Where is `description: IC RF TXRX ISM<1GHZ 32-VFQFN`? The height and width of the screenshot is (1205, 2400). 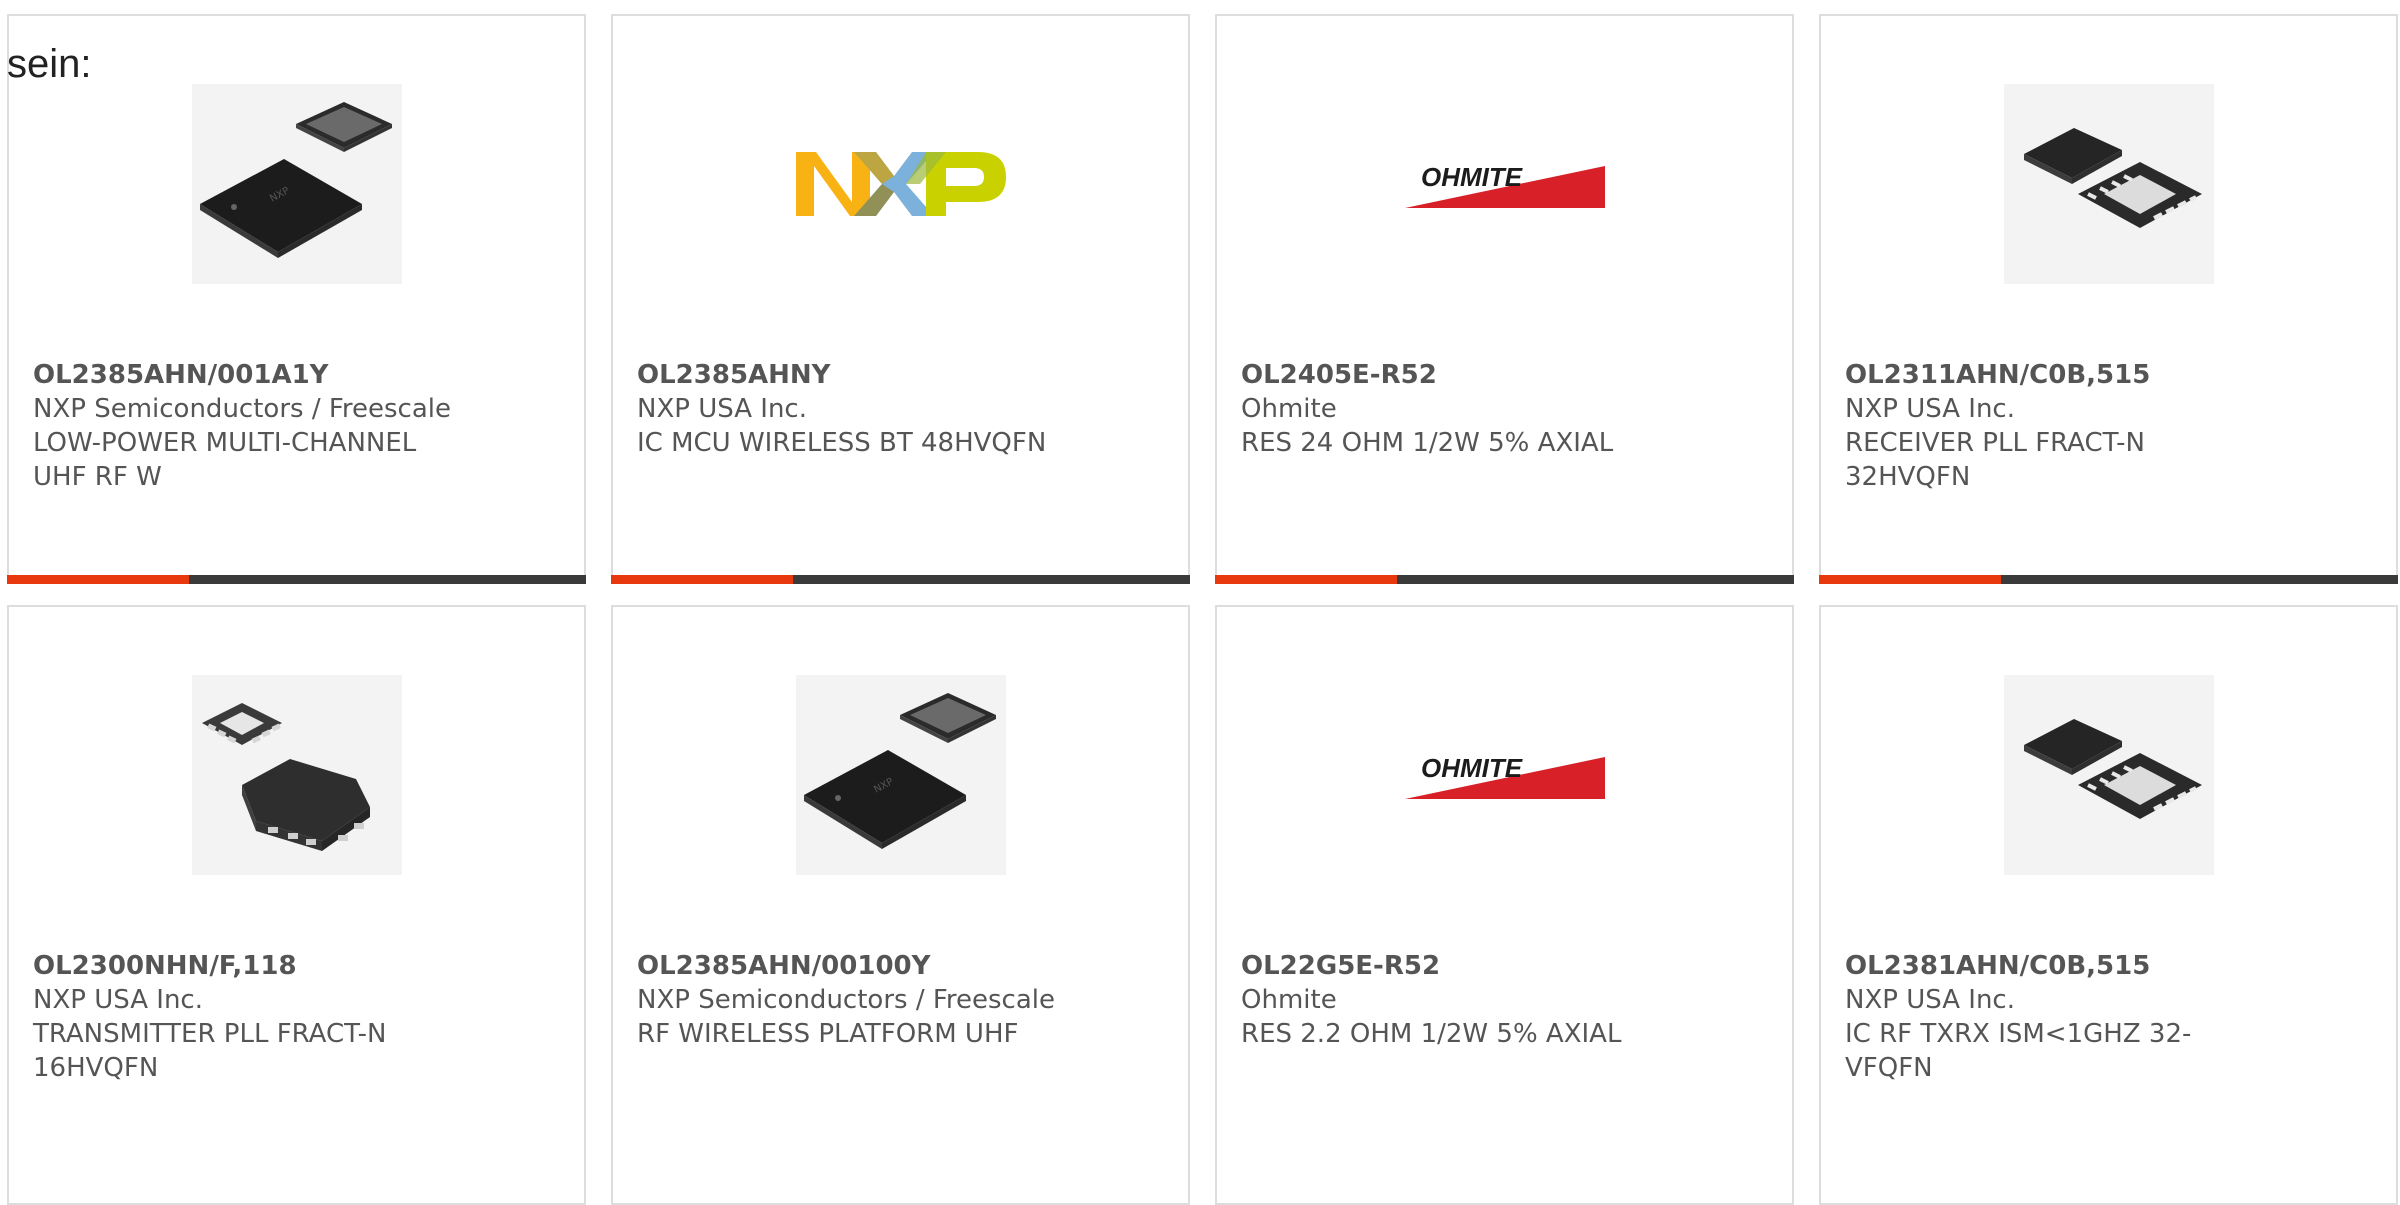
description: IC RF TXRX ISM<1GHZ 32-VFQFN is located at coordinates (2018, 1051).